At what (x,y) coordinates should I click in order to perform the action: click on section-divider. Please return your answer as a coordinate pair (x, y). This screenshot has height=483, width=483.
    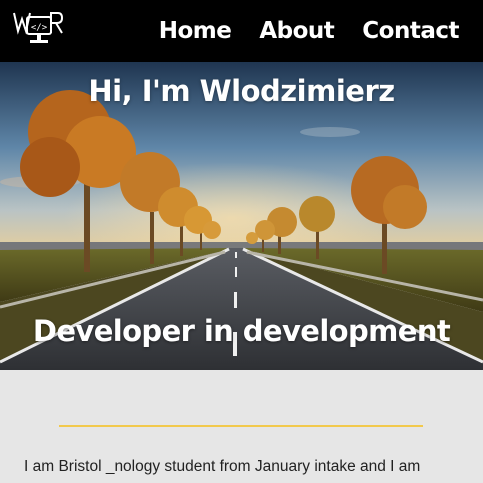
    Looking at the image, I should click on (241, 426).